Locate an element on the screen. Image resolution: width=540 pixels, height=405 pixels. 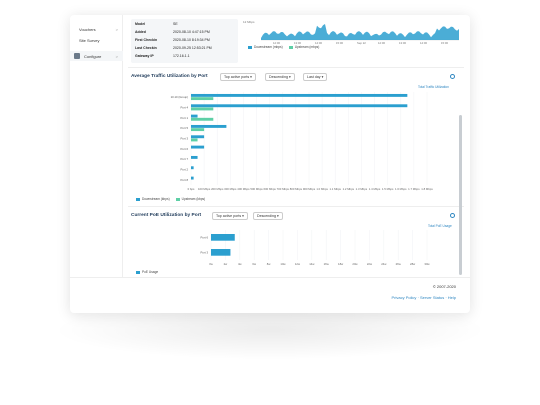
info-value: 2020-08-10 8:19:34 PM is located at coordinates (191, 40).